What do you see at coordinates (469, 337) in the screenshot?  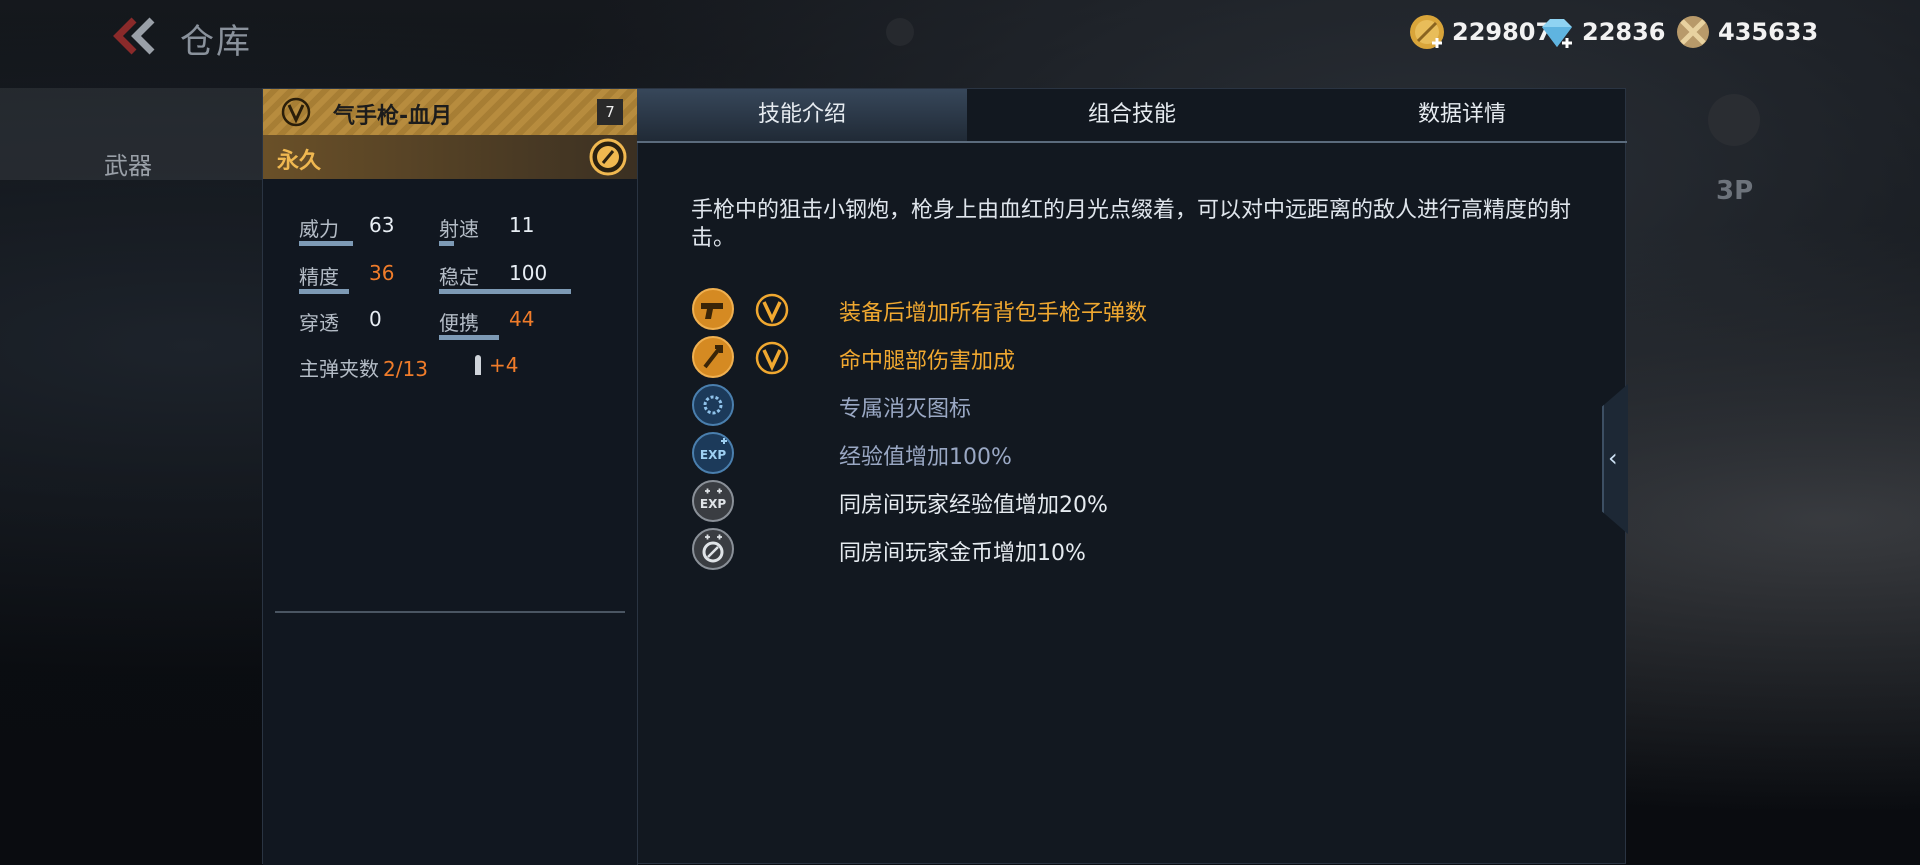 I see `stat-portability-bar` at bounding box center [469, 337].